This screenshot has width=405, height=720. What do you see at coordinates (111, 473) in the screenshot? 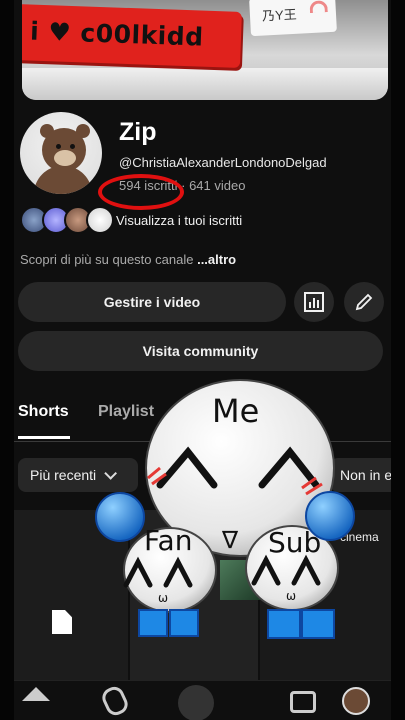
I see `chevron-down-icon` at bounding box center [111, 473].